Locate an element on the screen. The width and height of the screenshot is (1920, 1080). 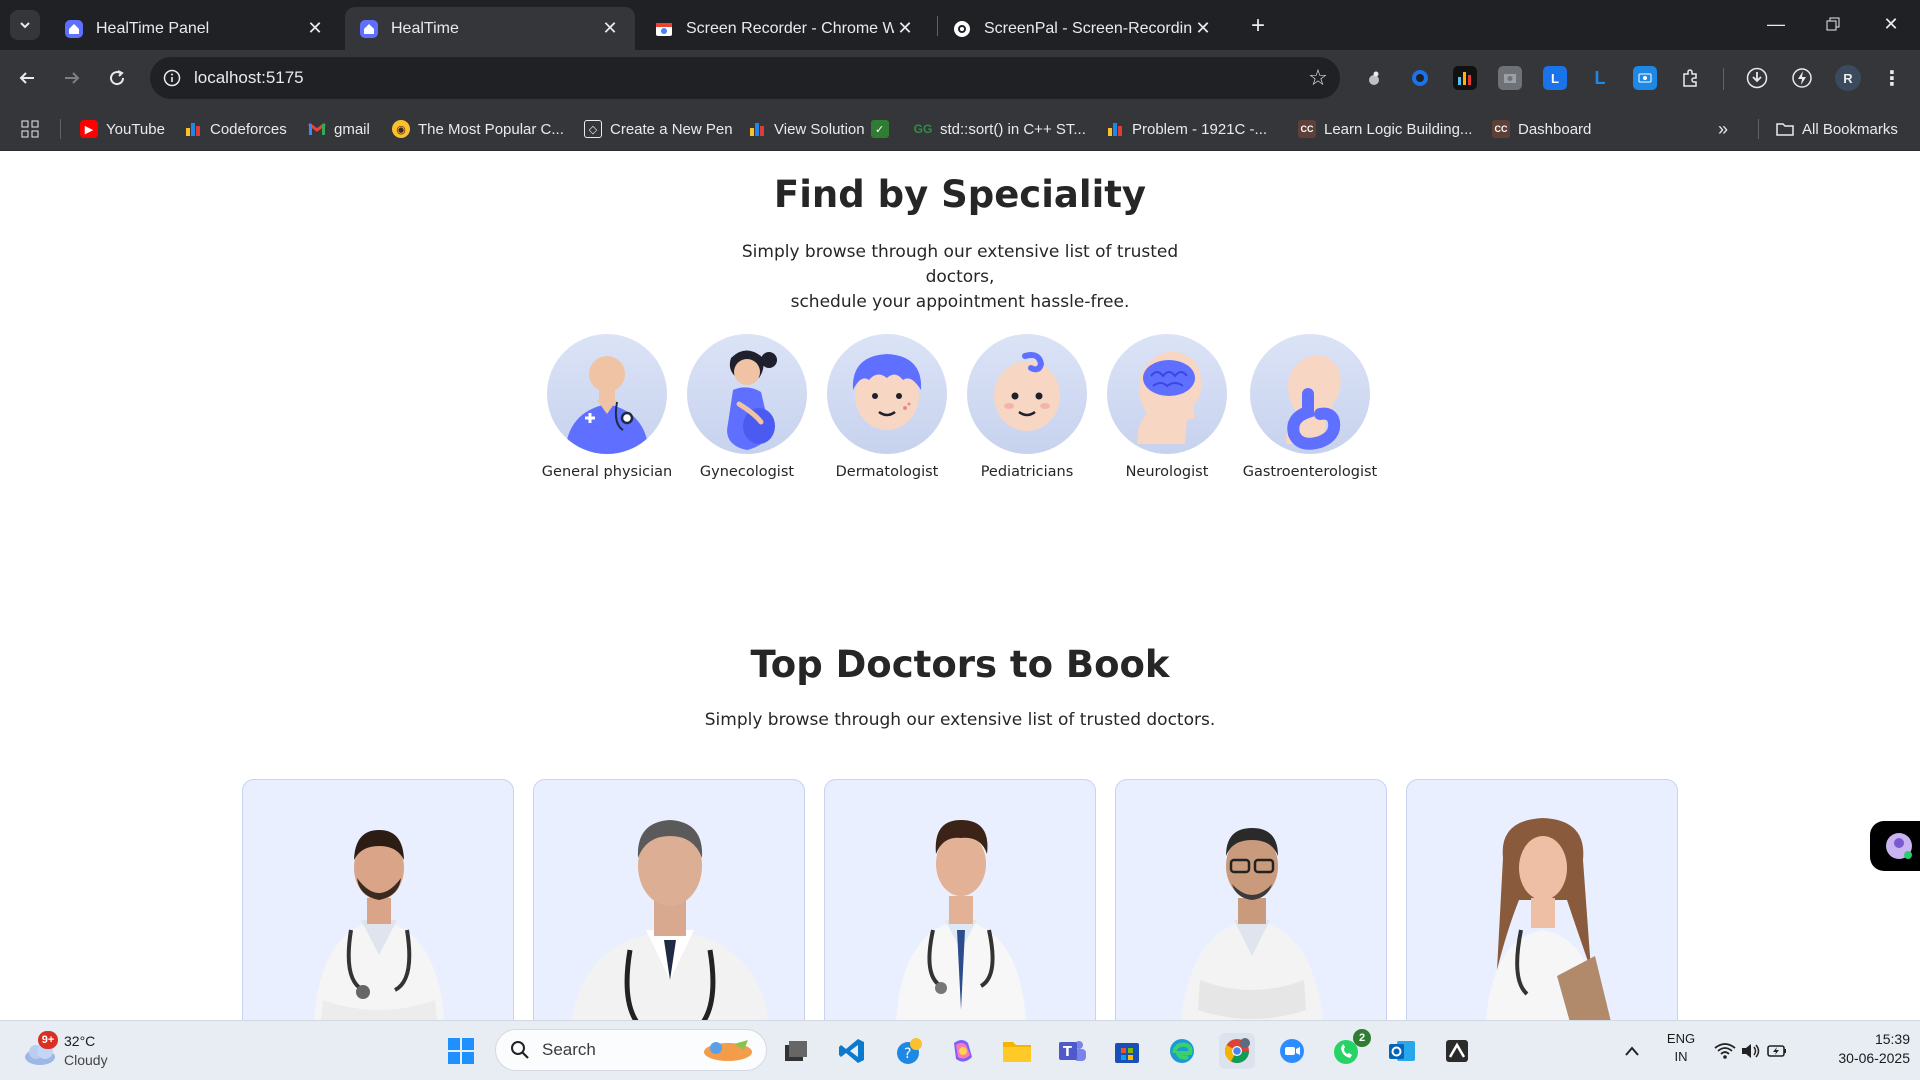
url-text: localhost:5175 is located at coordinates (745, 78).